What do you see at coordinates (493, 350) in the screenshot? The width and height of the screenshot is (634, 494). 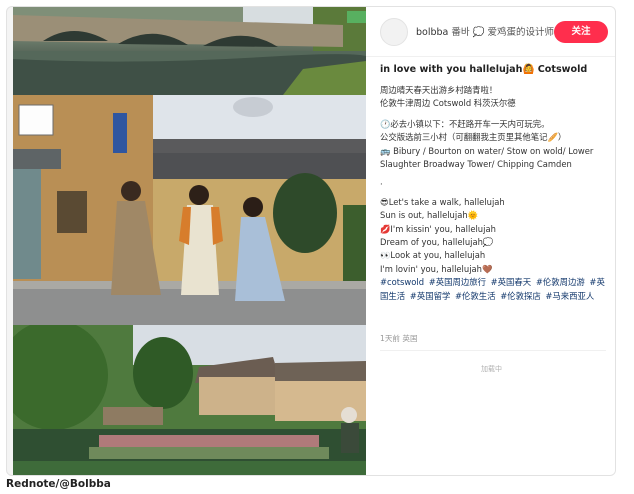 I see `divider` at bounding box center [493, 350].